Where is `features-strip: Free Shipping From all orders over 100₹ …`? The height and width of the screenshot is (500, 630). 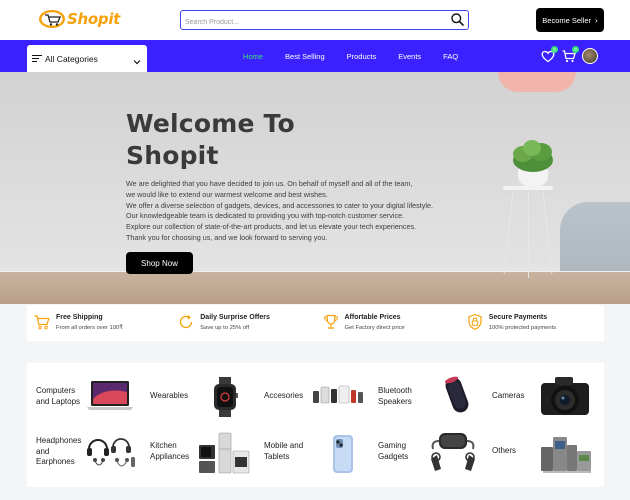
features-strip: Free Shipping From all orders over 100₹ … is located at coordinates (315, 323).